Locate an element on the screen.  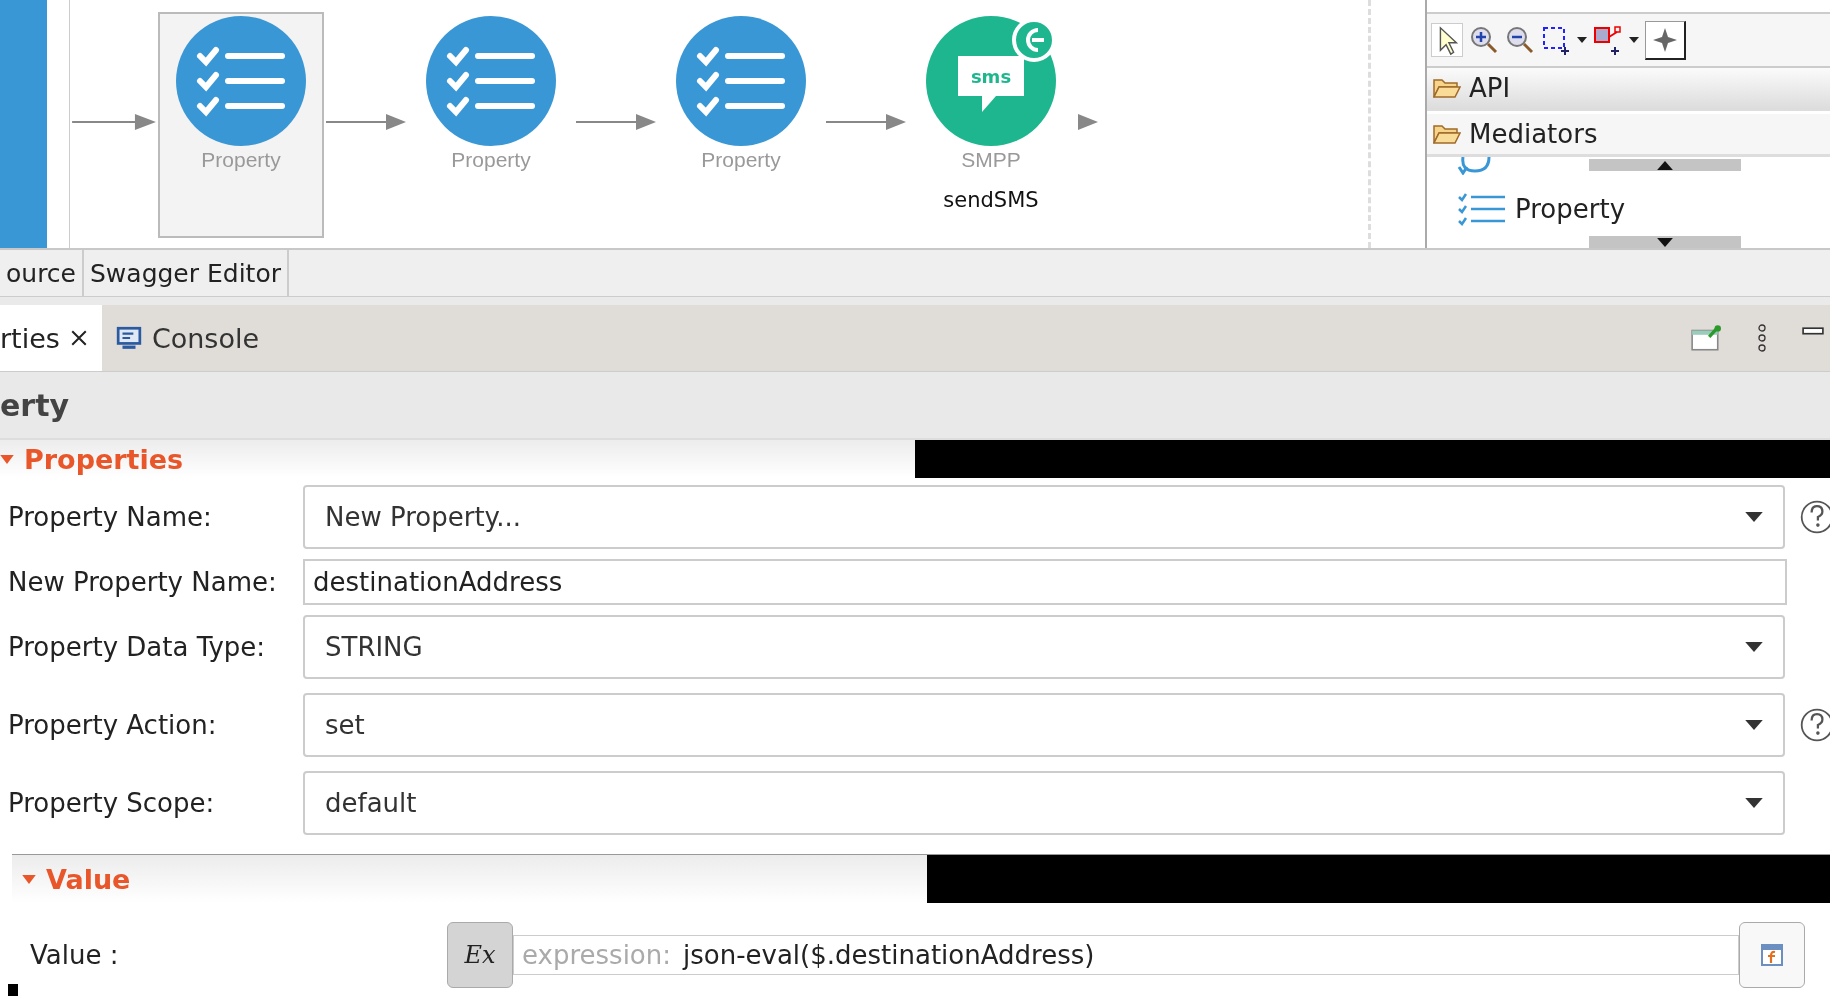
expression-button: Ex is located at coordinates (480, 955).